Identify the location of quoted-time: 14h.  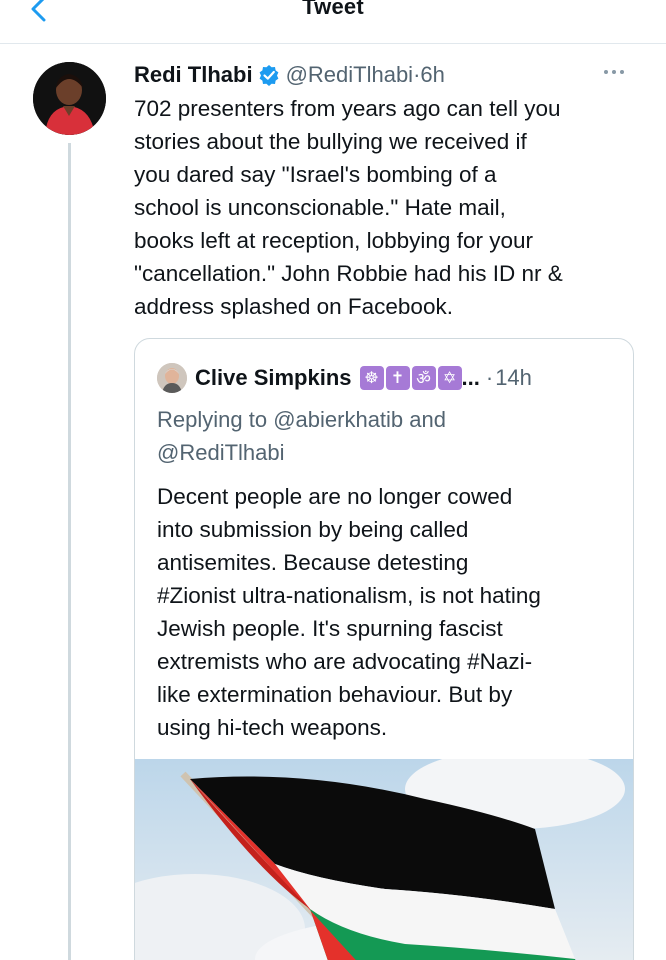
(513, 377).